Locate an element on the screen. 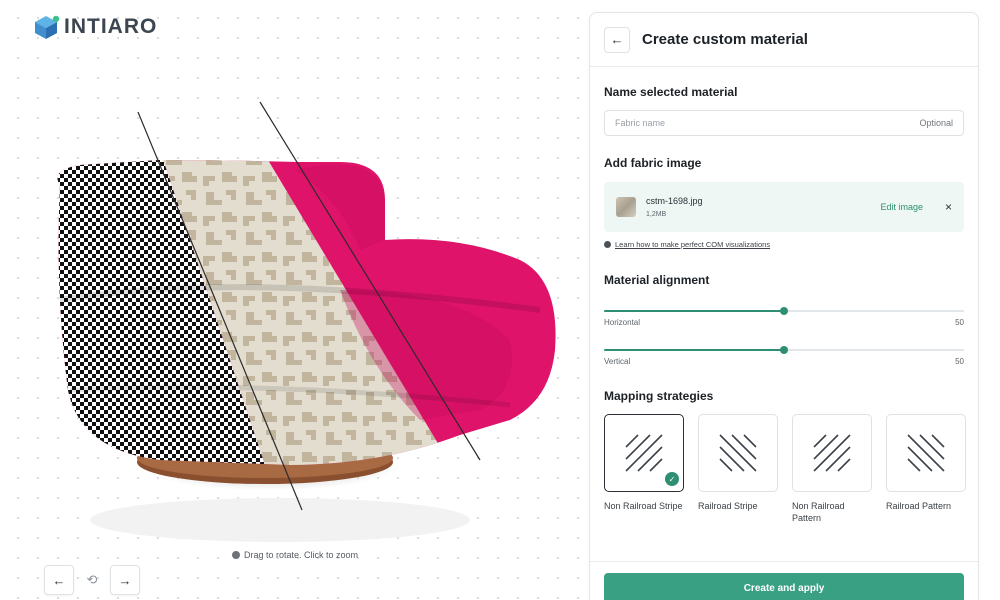  diagonal-pattern-reverse-icon is located at coordinates (926, 453).